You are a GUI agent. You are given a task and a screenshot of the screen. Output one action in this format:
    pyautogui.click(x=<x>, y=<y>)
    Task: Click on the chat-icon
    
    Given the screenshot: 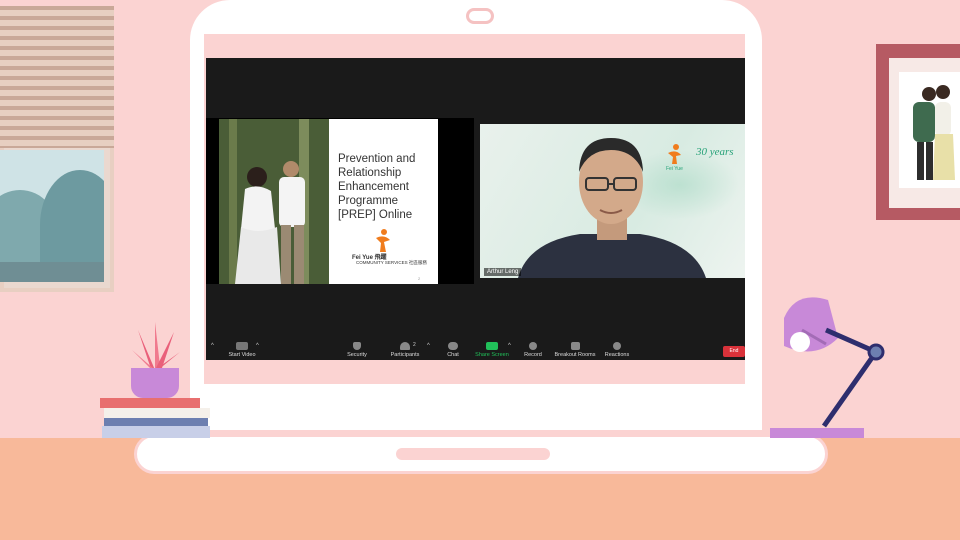 What is the action you would take?
    pyautogui.click(x=453, y=346)
    